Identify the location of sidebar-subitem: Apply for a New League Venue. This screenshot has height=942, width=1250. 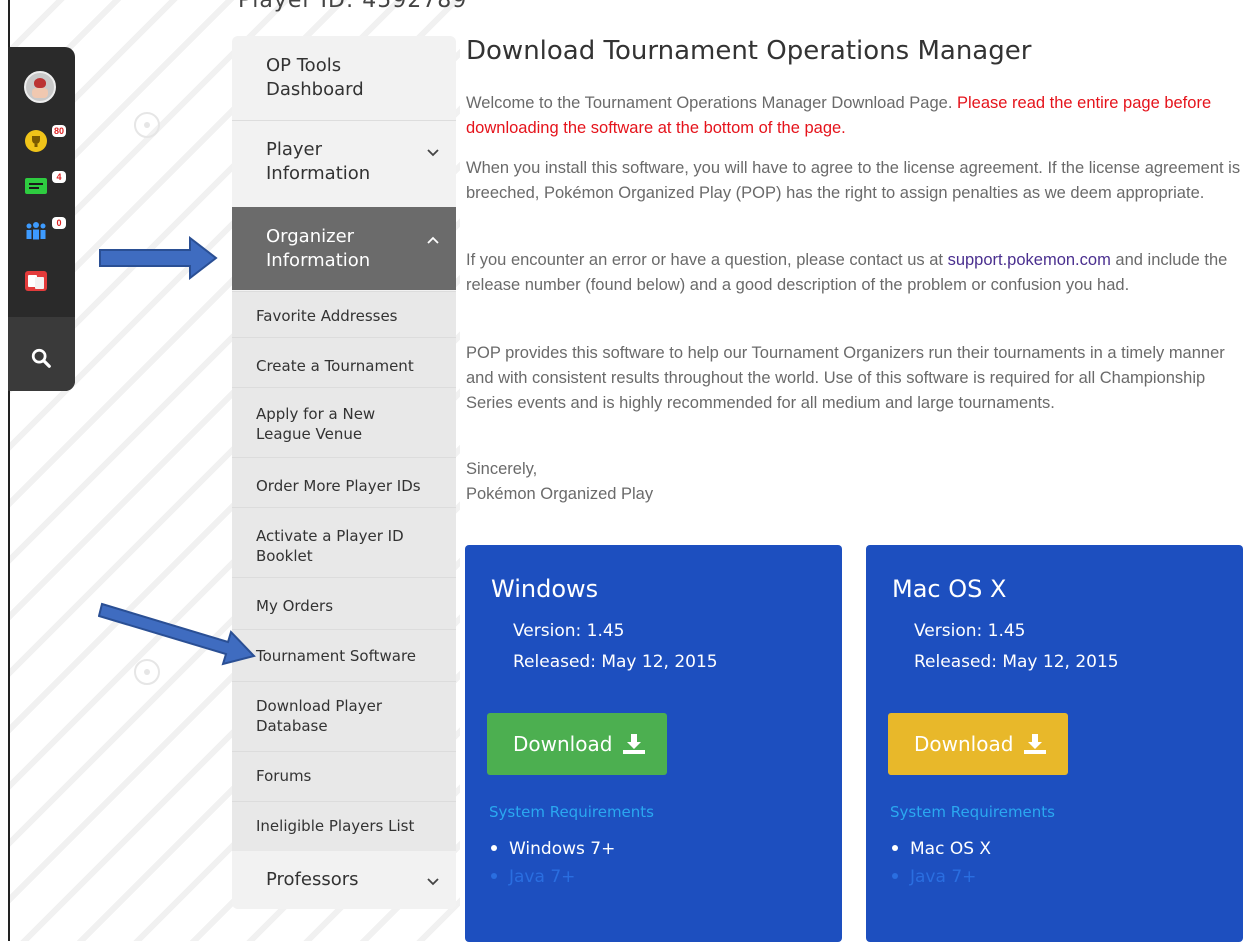
(344, 422).